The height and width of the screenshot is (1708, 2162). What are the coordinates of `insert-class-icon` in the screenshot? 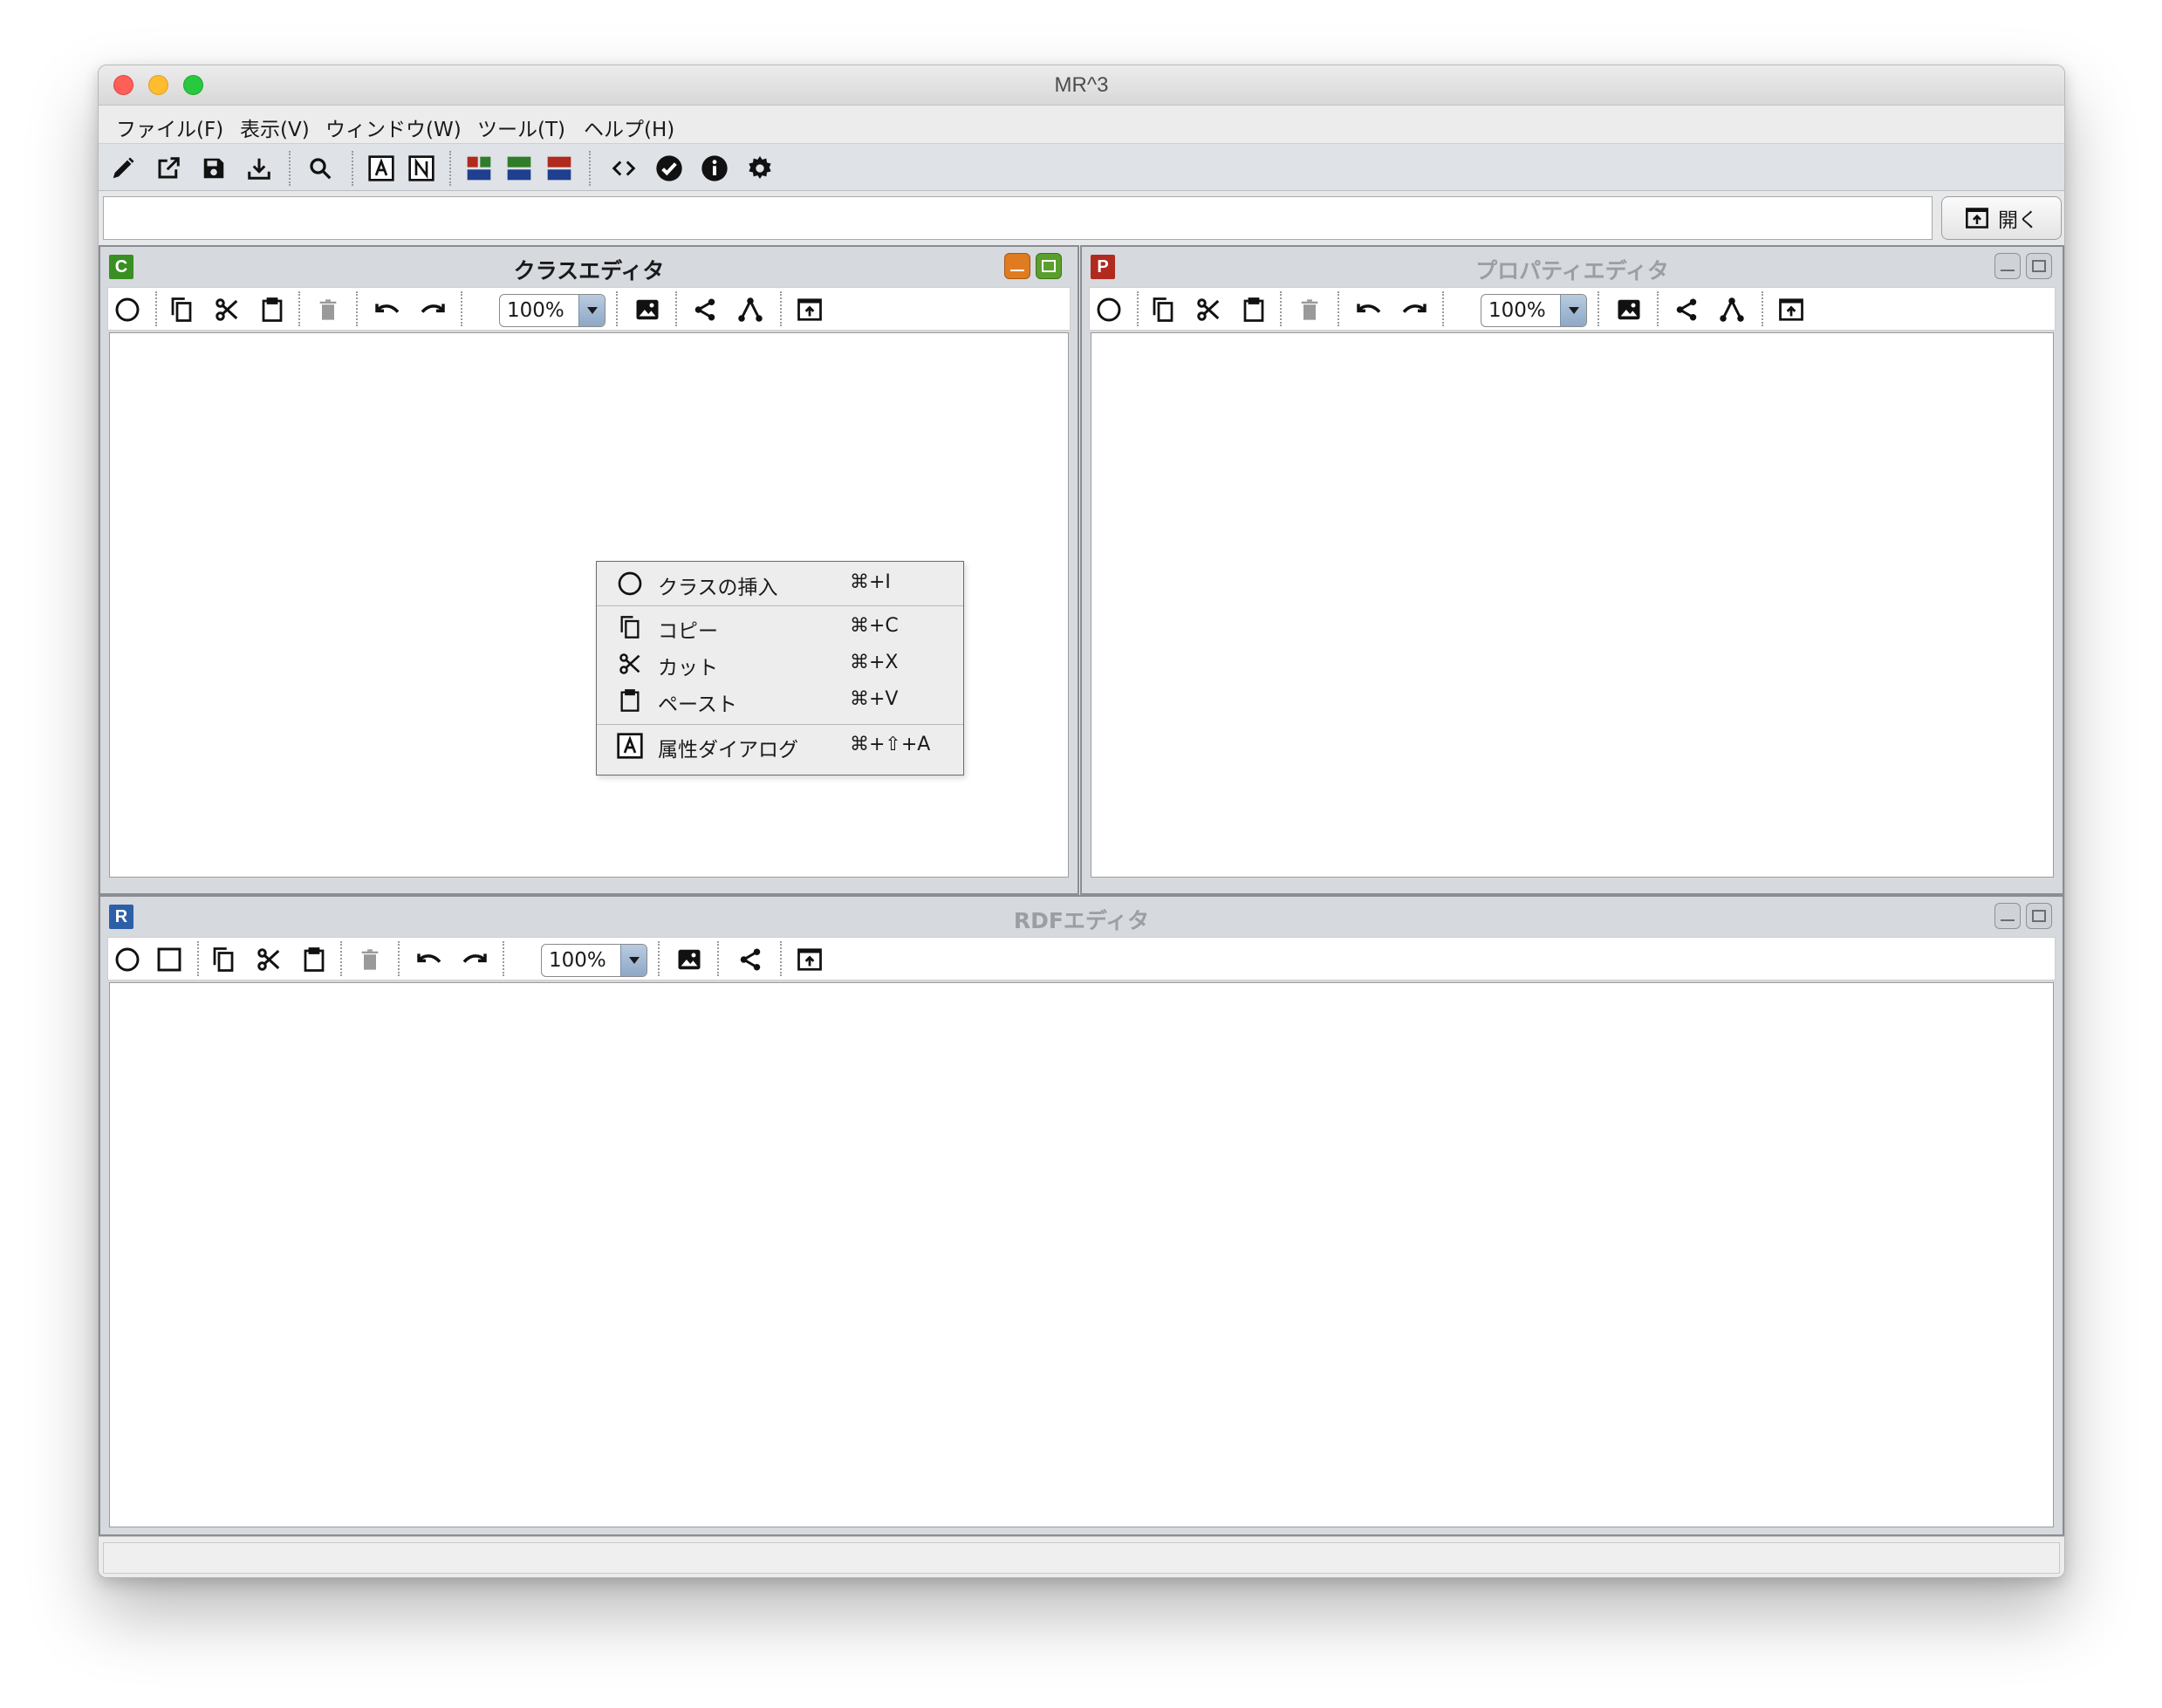 It's located at (127, 310).